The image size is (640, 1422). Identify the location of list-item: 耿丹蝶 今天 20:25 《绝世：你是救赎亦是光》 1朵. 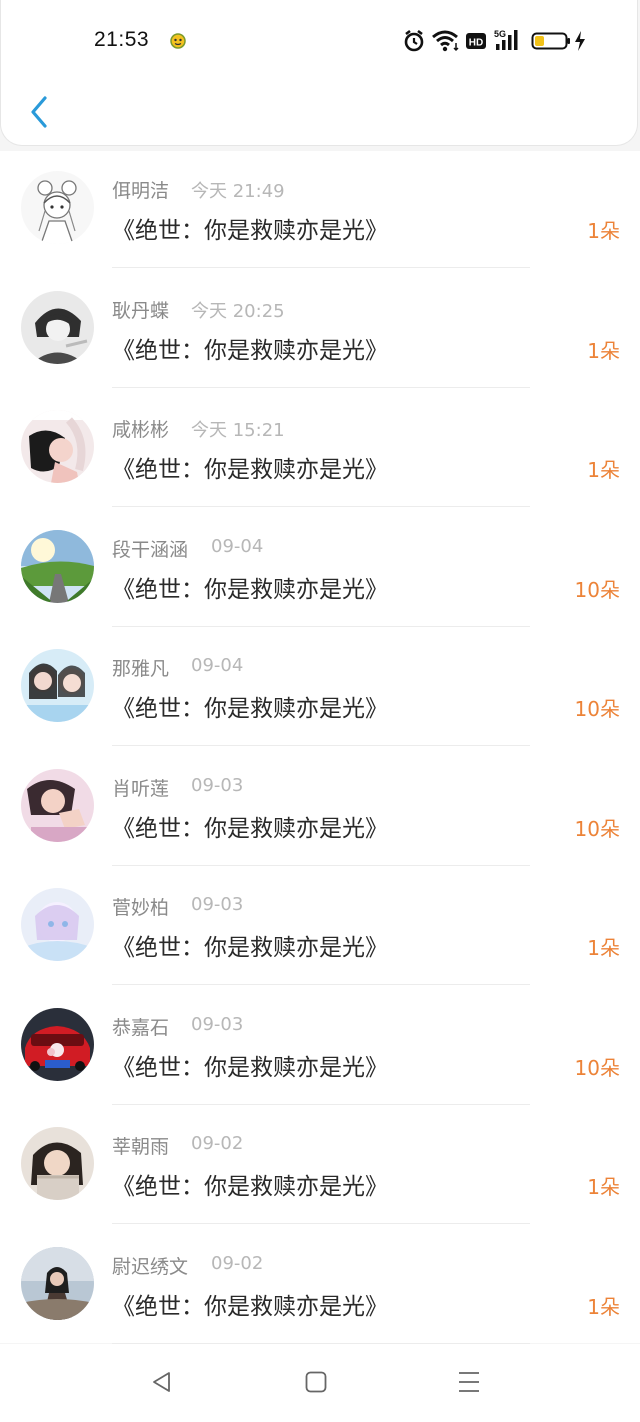
(320, 331).